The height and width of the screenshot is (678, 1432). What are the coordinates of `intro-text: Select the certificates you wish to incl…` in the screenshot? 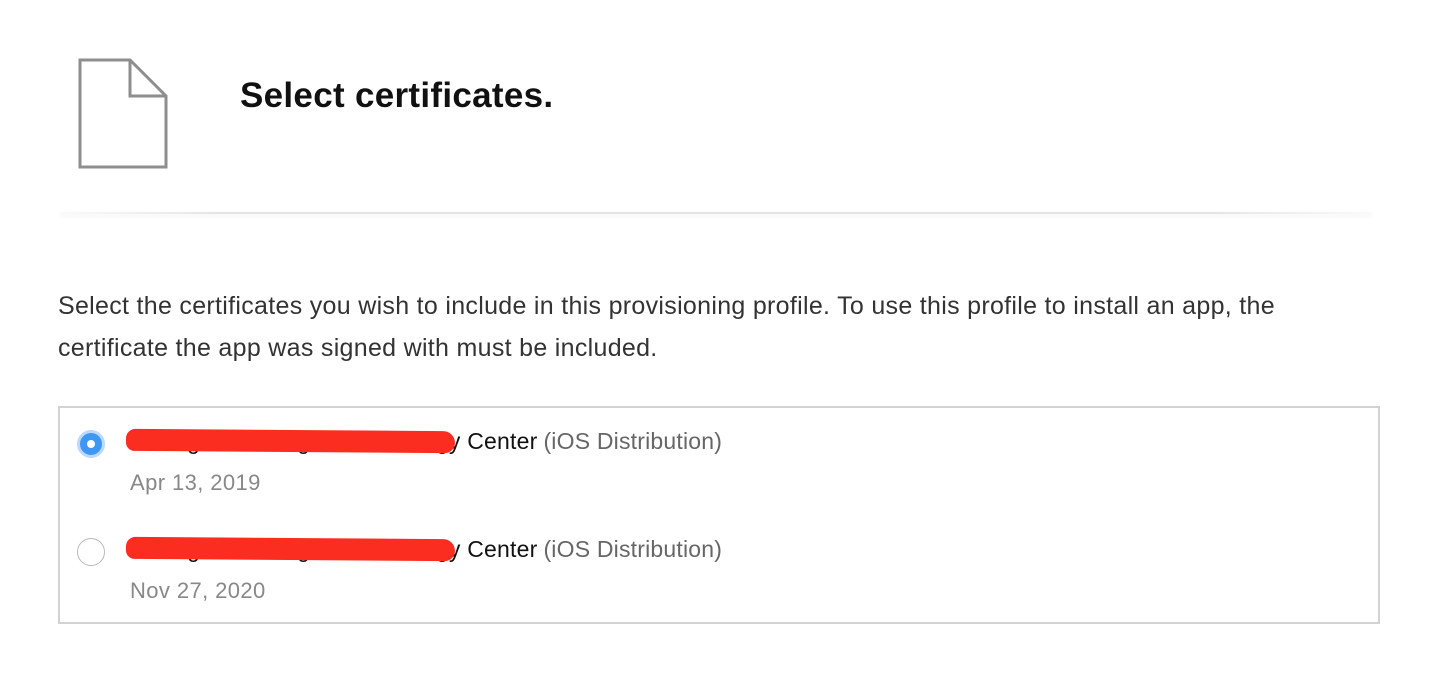 It's located at (666, 327).